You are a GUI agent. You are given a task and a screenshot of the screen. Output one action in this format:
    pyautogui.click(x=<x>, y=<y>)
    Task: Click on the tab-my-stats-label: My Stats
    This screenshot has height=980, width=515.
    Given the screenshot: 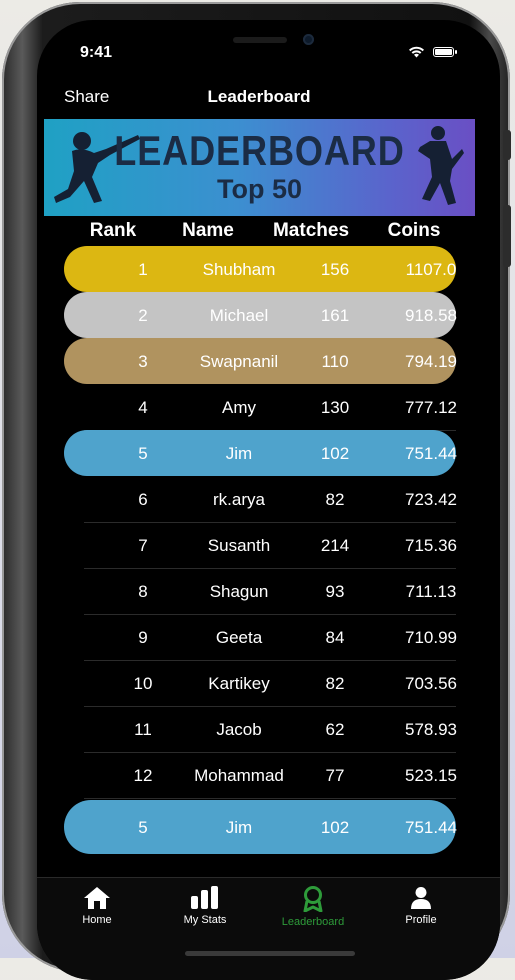 What is the action you would take?
    pyautogui.click(x=205, y=920)
    